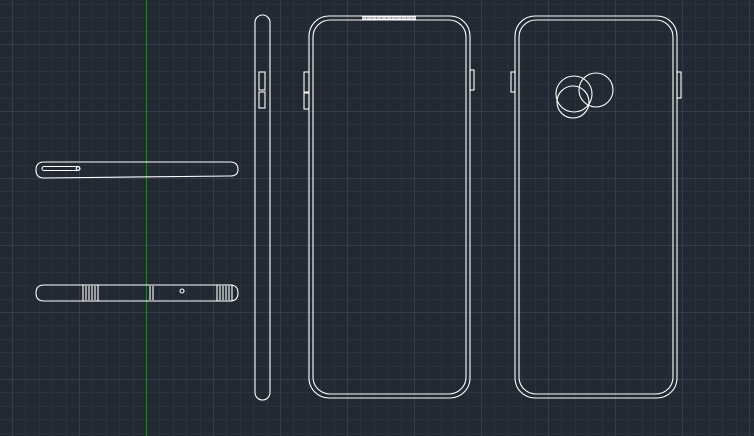  I want to click on microphone-hole, so click(182, 291).